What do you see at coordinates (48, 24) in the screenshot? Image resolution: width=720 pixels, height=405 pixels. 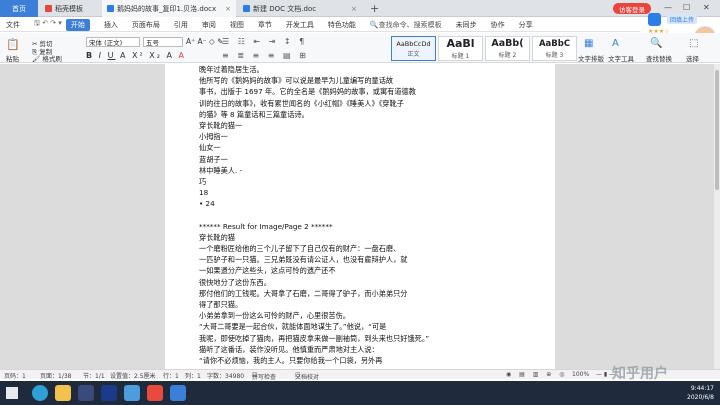 I see `quick-access-icons: 🖫 ↶ ↷ ▾` at bounding box center [48, 24].